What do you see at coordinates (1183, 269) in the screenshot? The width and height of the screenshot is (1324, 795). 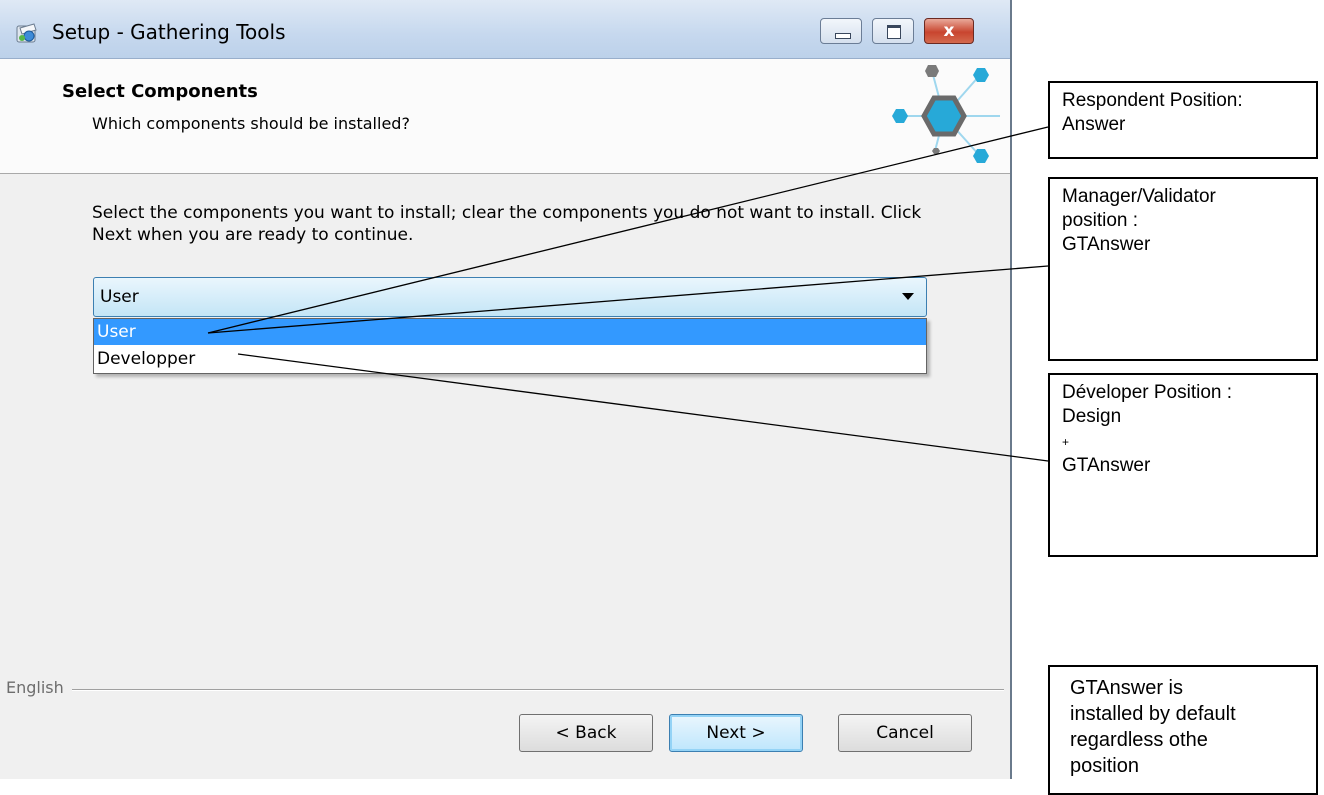 I see `manager-validator-position-note: Manager/Validator position : GTAnswer` at bounding box center [1183, 269].